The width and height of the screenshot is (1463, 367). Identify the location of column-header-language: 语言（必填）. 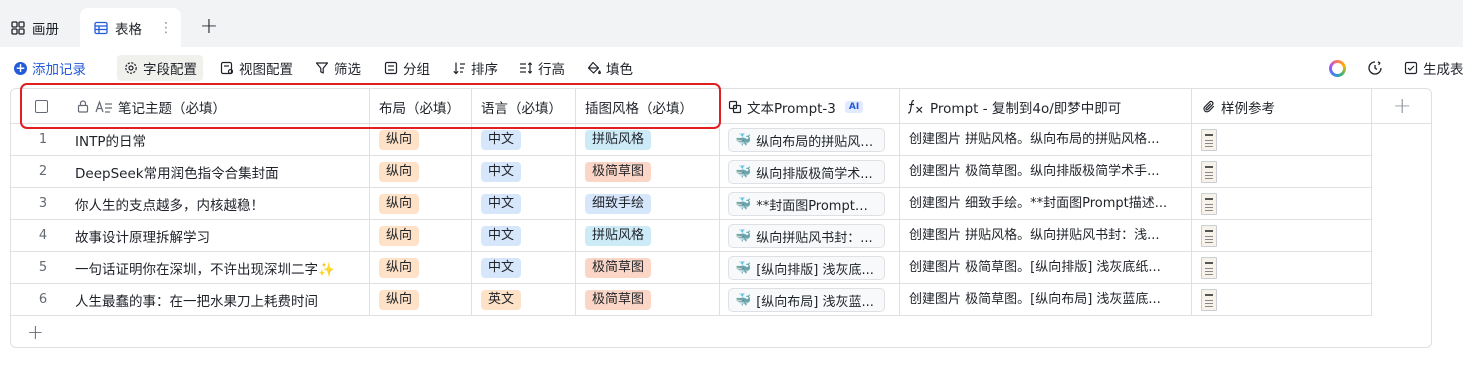
(521, 106).